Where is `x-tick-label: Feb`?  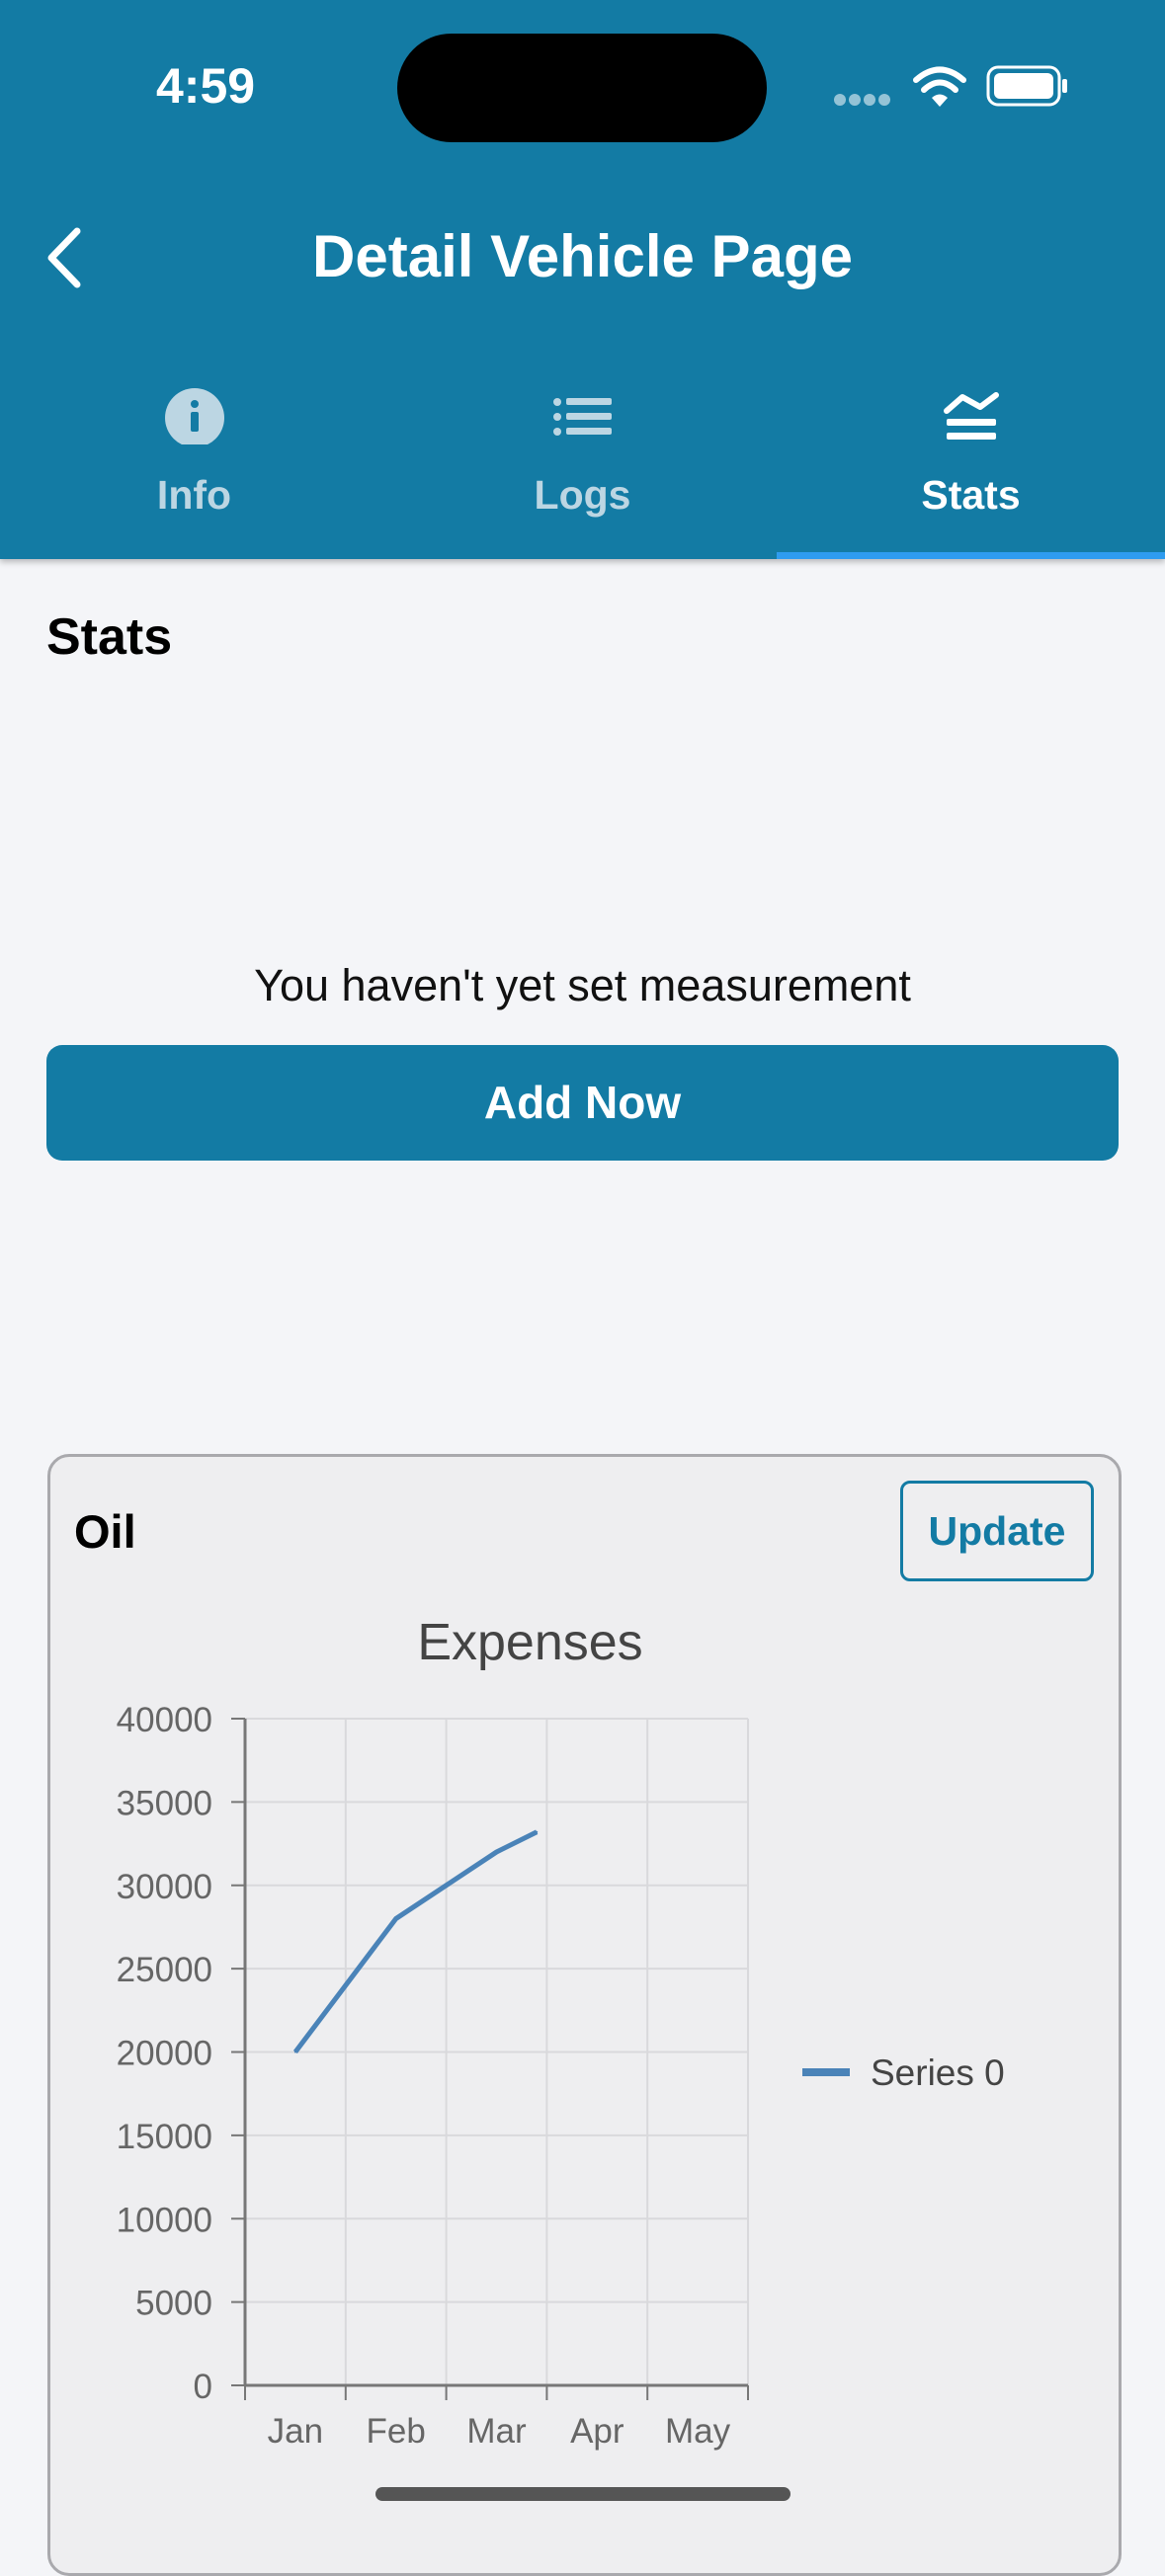
x-tick-label: Feb is located at coordinates (396, 2431).